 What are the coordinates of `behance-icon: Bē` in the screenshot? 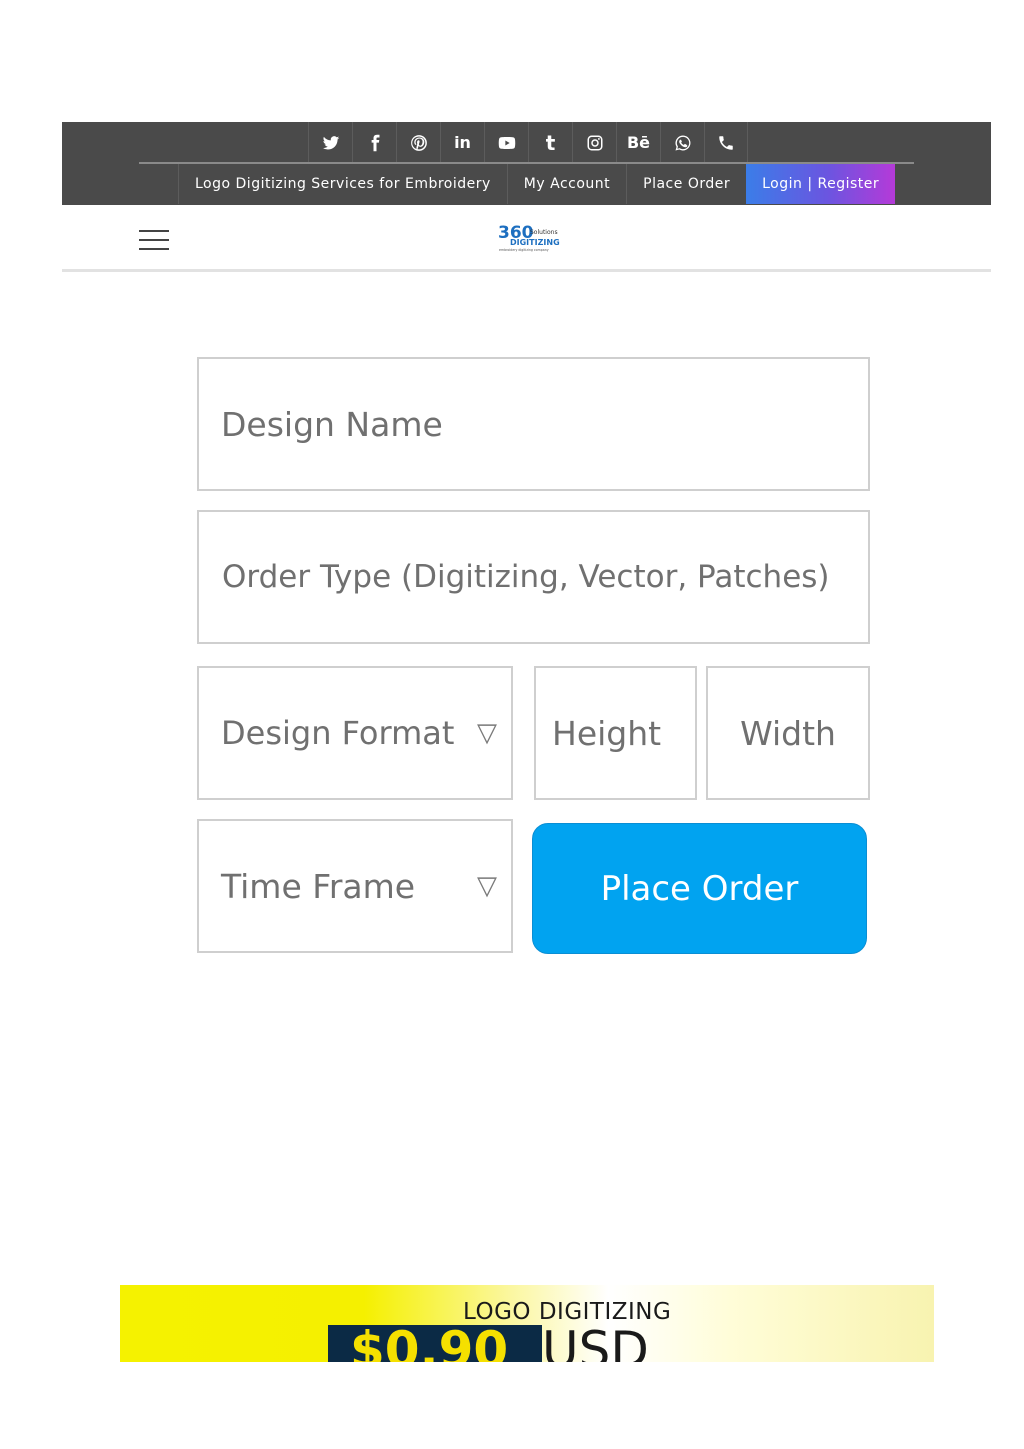 It's located at (638, 142).